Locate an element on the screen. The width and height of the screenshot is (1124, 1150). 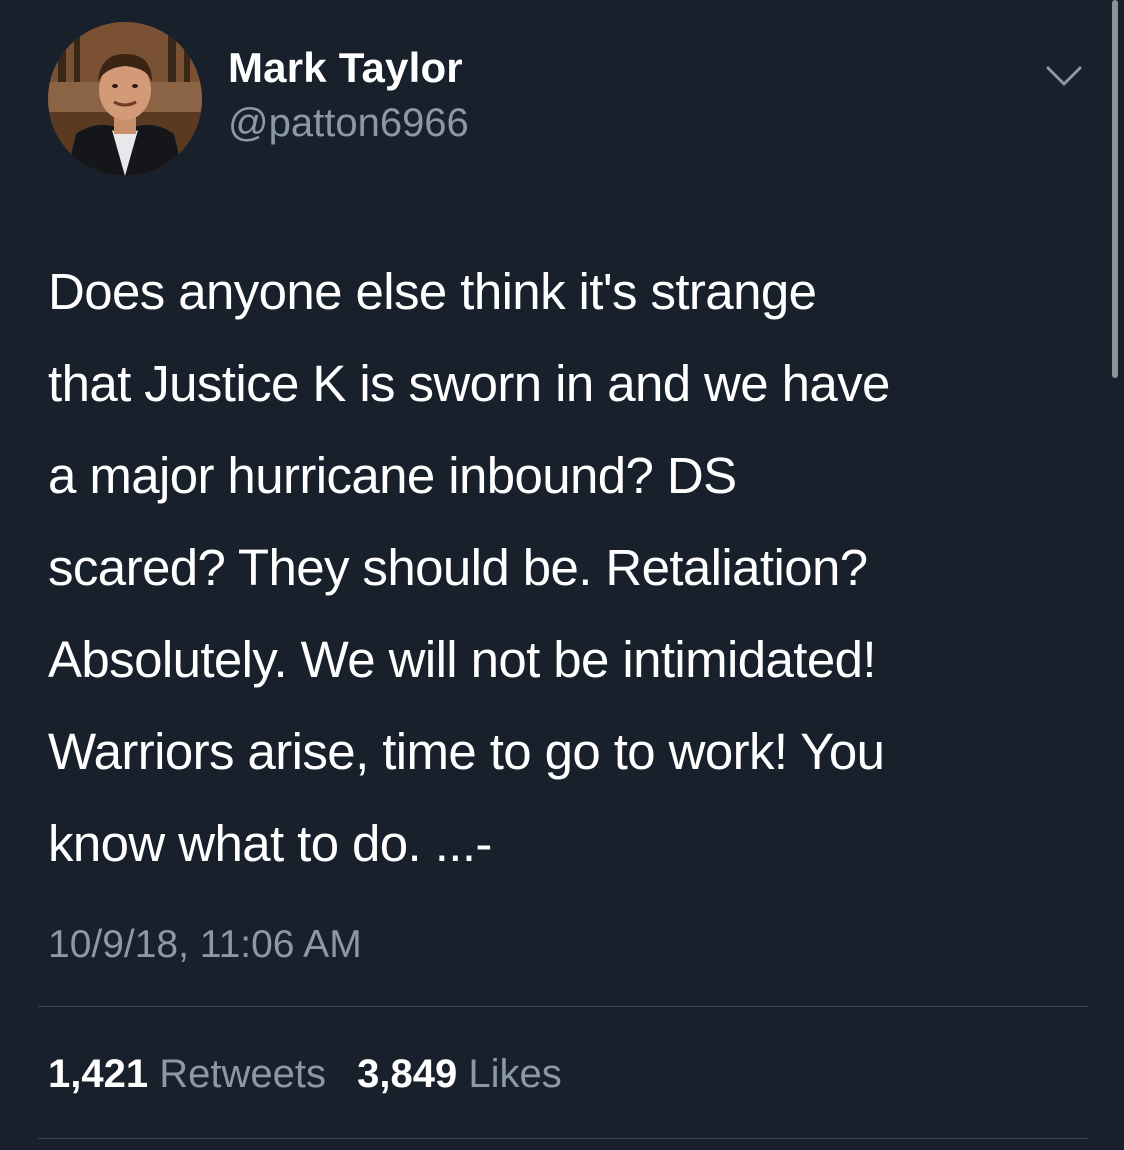
likes-count: 3,849 is located at coordinates (407, 1074).